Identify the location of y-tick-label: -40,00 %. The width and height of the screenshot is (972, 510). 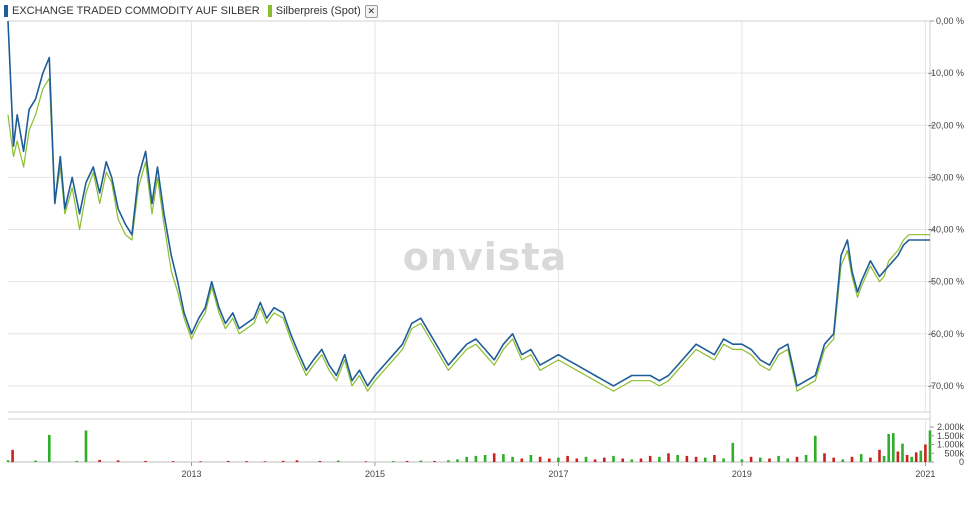
(946, 230).